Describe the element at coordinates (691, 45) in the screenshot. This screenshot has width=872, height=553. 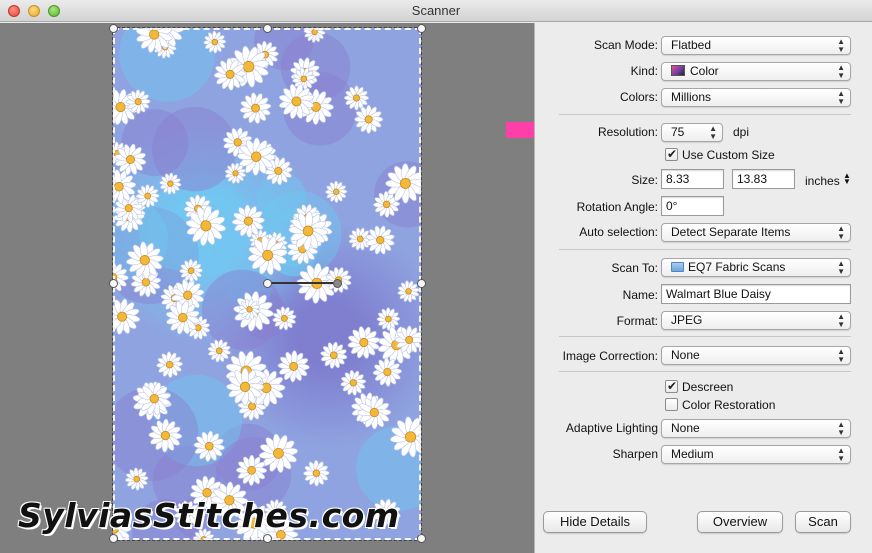
I see `scan-mode-value: Flatbed` at that location.